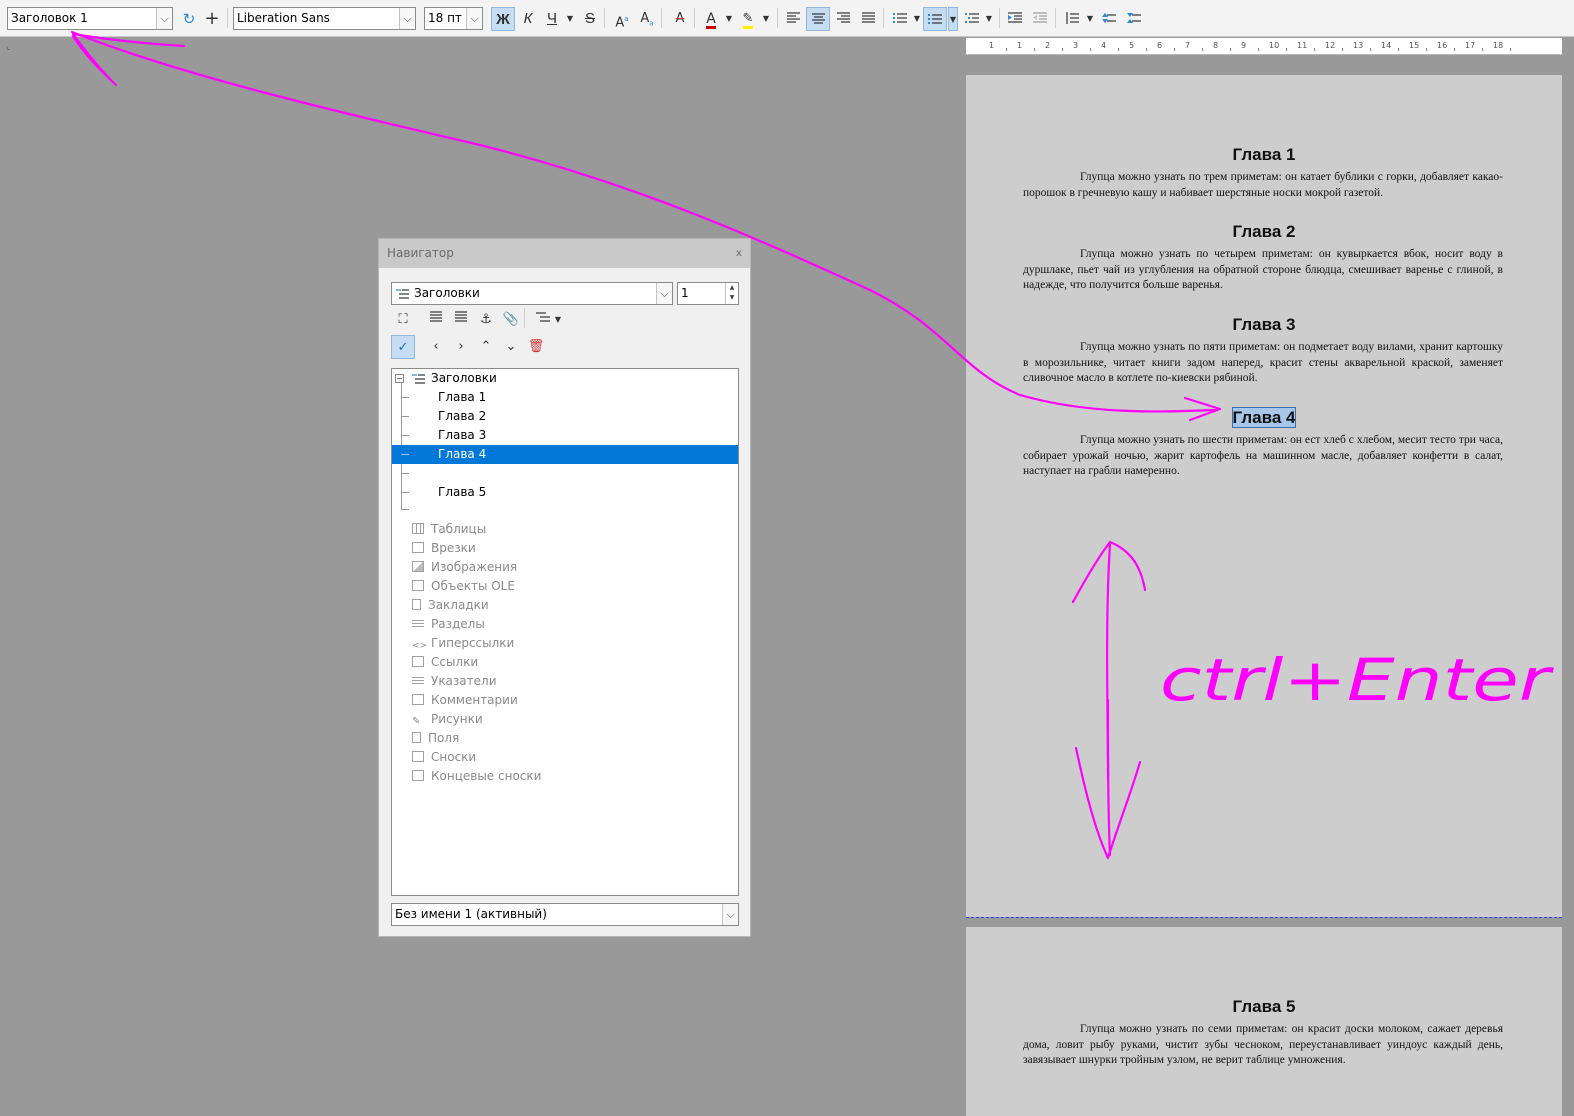  What do you see at coordinates (843, 19) in the screenshot?
I see `align-right-icon` at bounding box center [843, 19].